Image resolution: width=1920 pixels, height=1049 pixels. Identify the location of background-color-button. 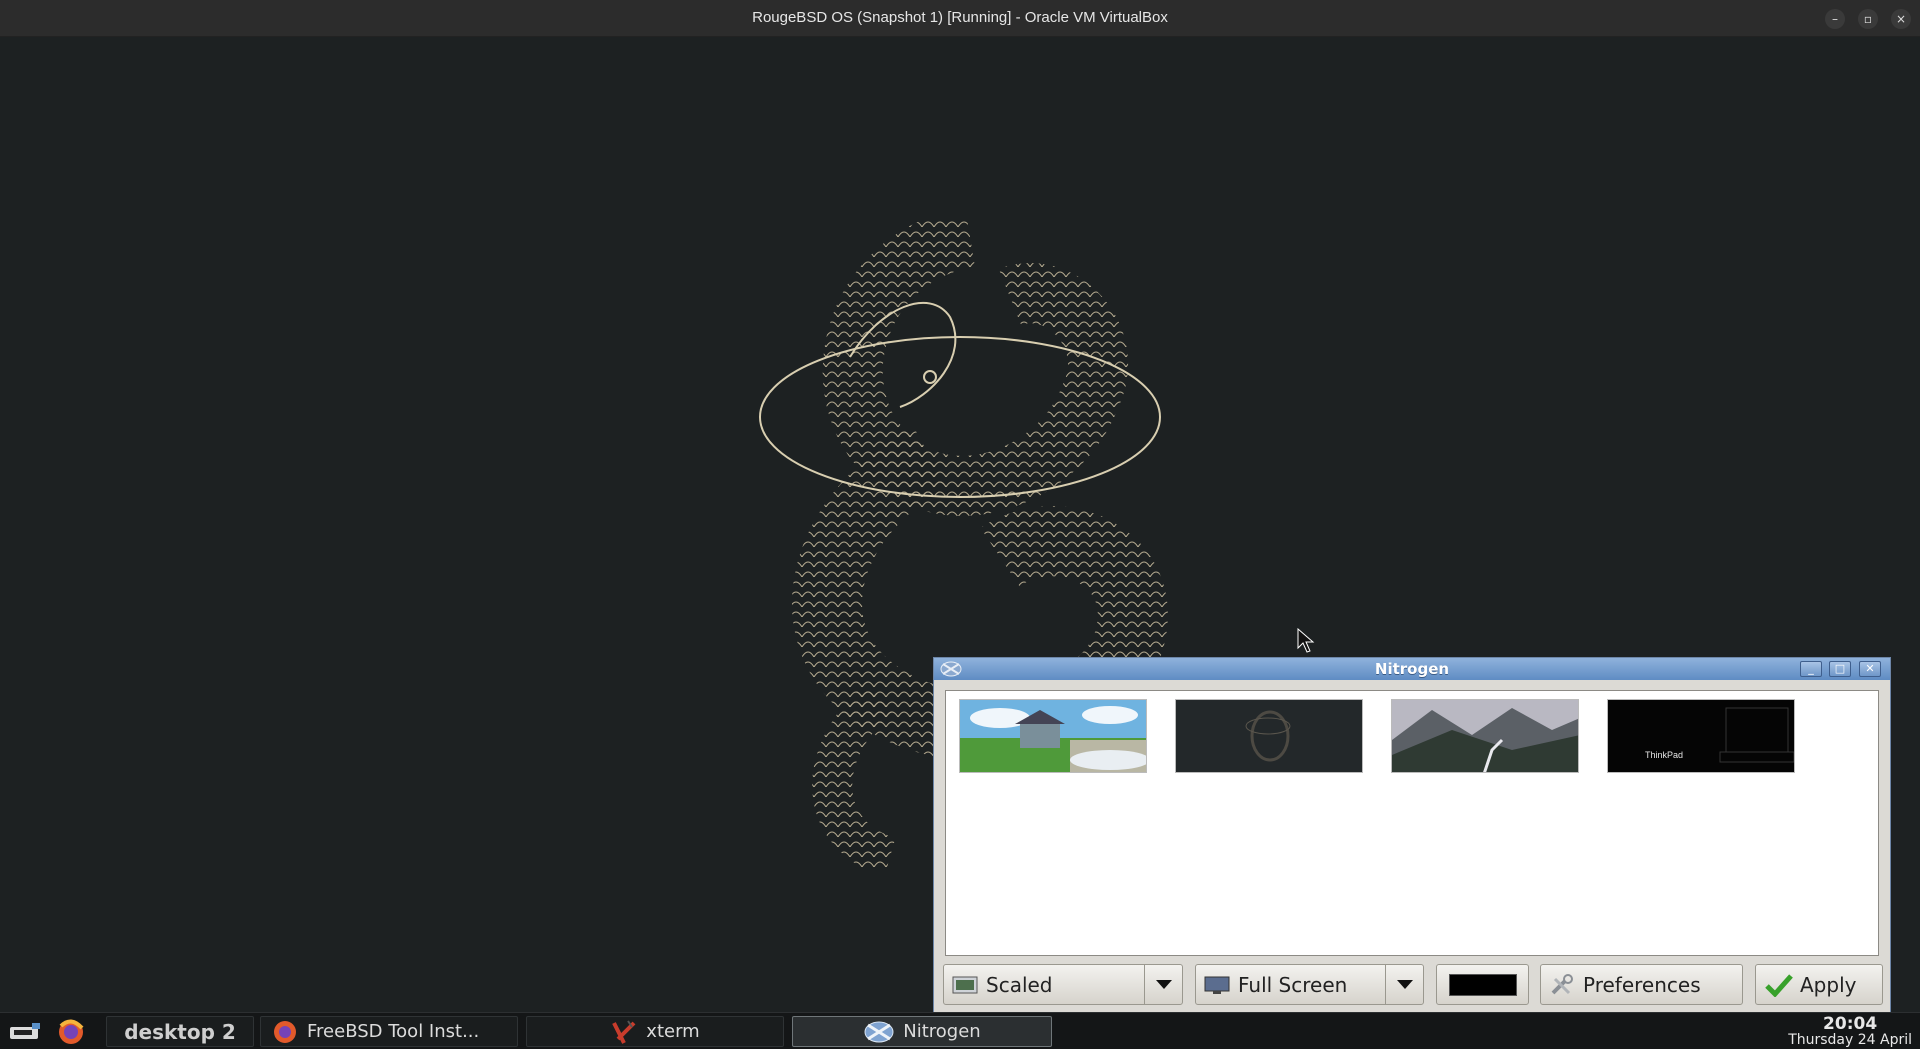
(1482, 984).